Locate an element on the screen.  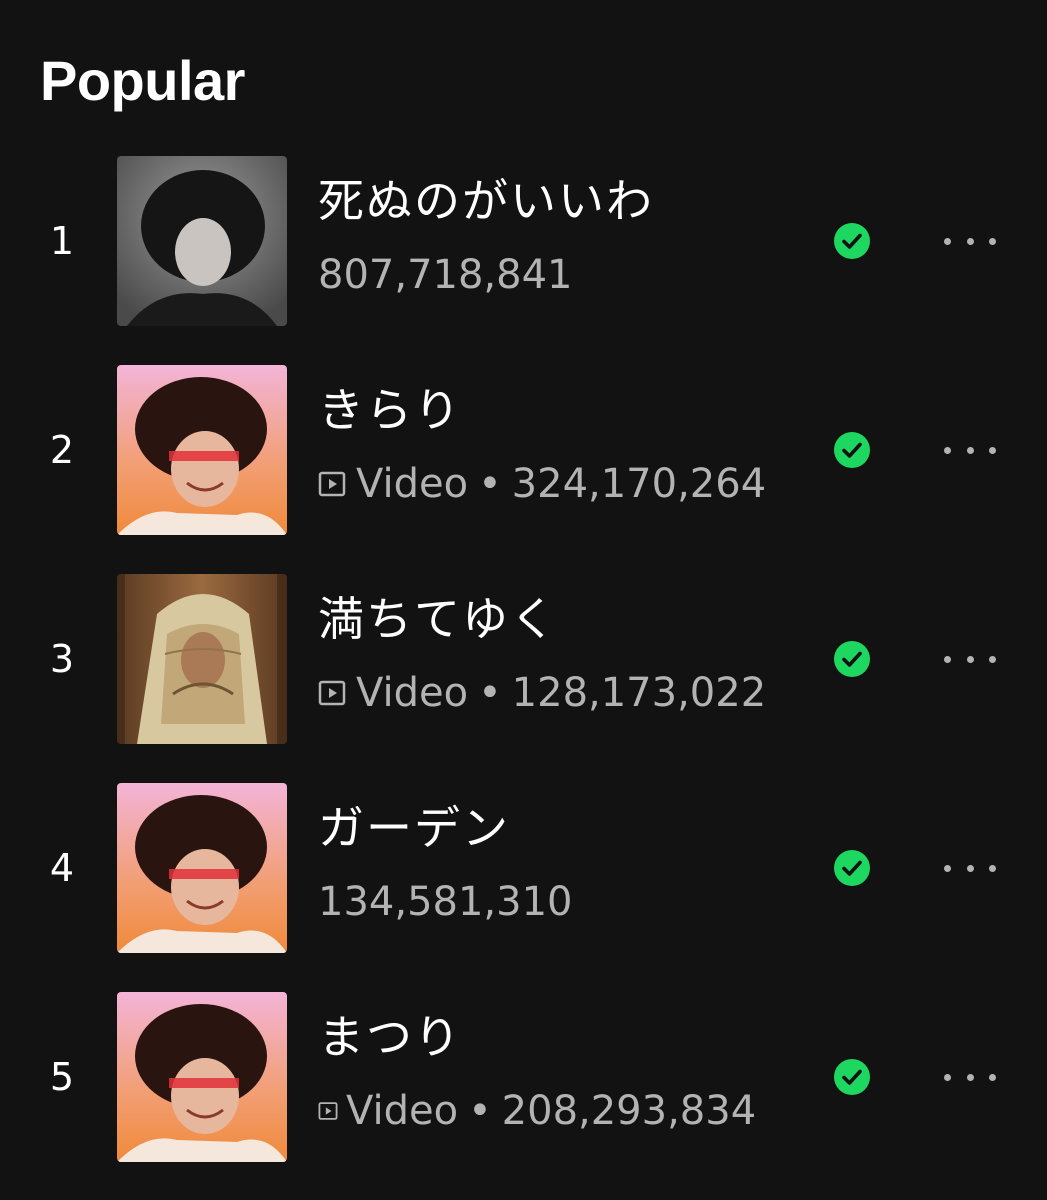
track-title: まつり is located at coordinates (390, 1037).